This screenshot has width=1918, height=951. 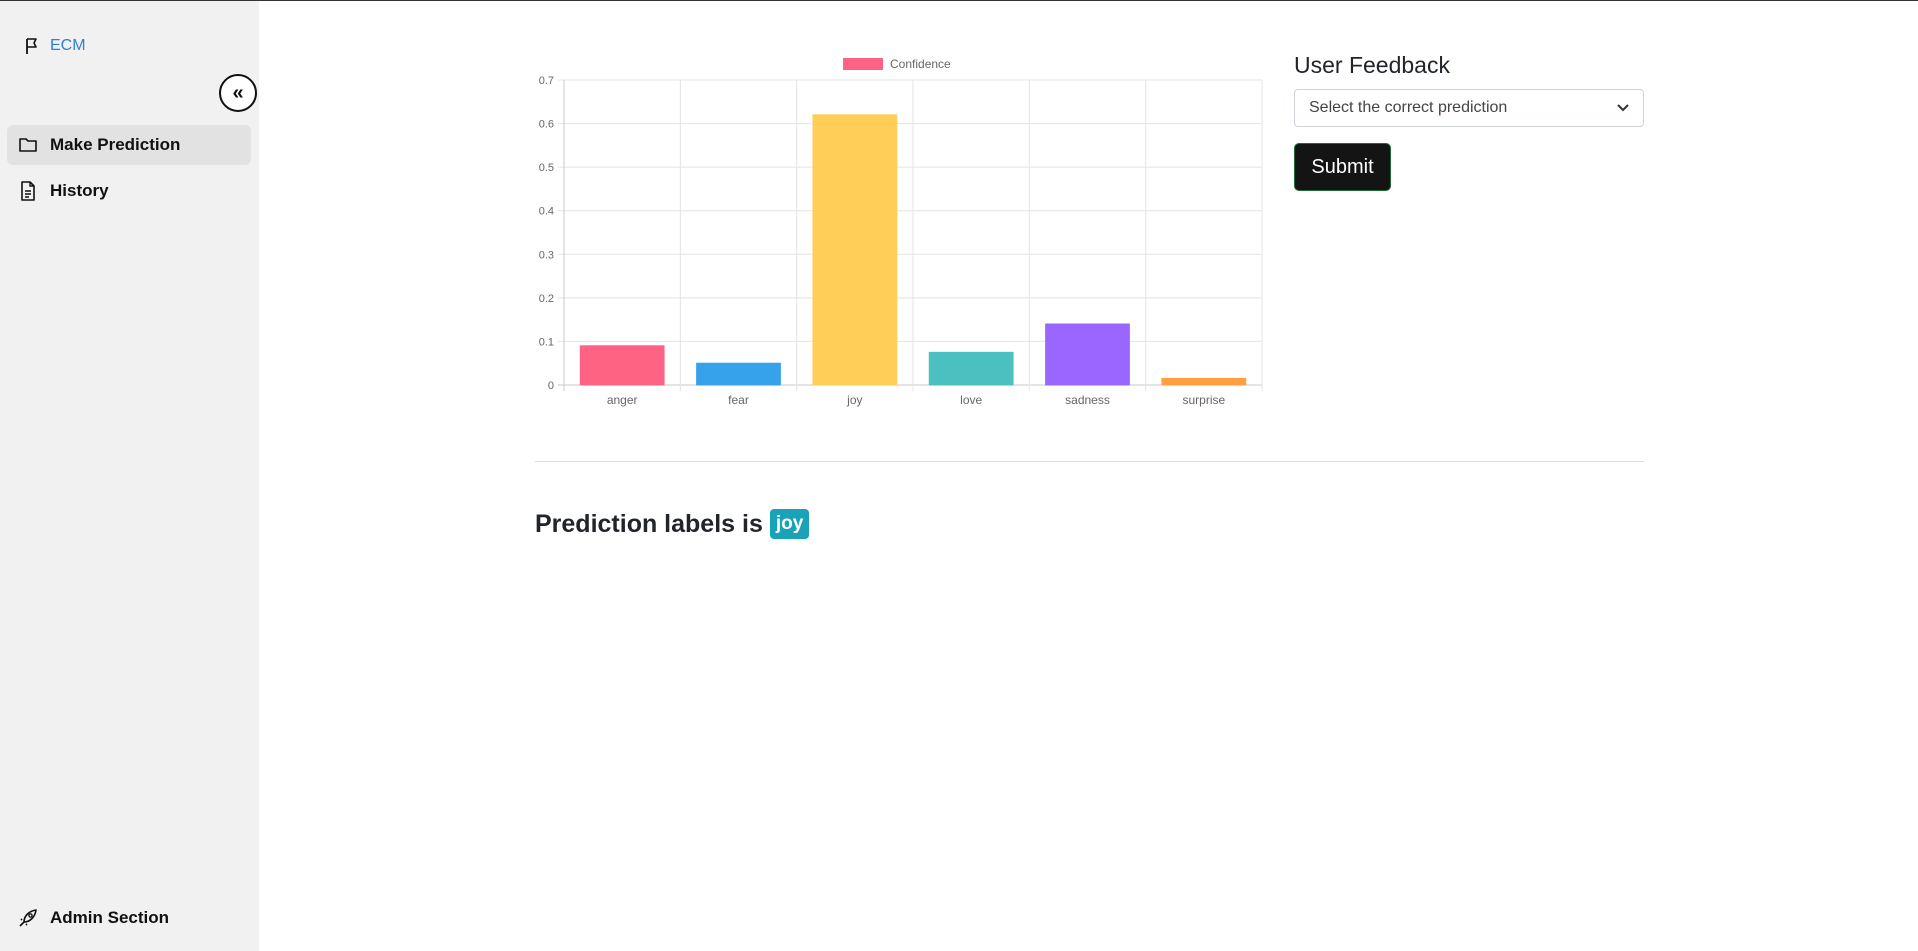 I want to click on legend-label: Confidence, so click(x=920, y=64).